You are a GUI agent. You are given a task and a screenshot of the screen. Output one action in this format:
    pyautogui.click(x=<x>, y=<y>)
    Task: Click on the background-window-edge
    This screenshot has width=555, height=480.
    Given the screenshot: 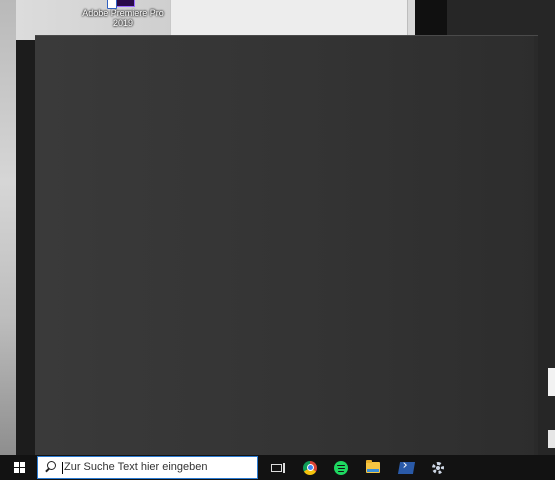 What is the action you would take?
    pyautogui.click(x=551, y=382)
    